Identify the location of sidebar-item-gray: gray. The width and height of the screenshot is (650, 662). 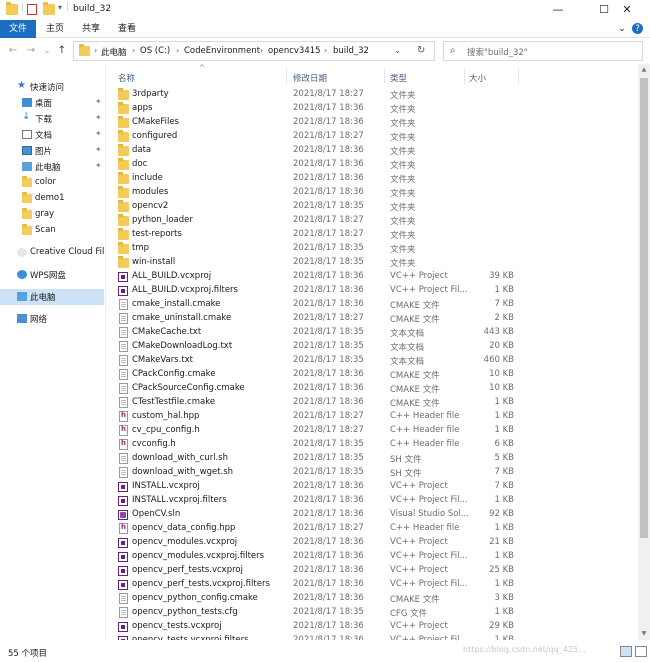
(52, 215).